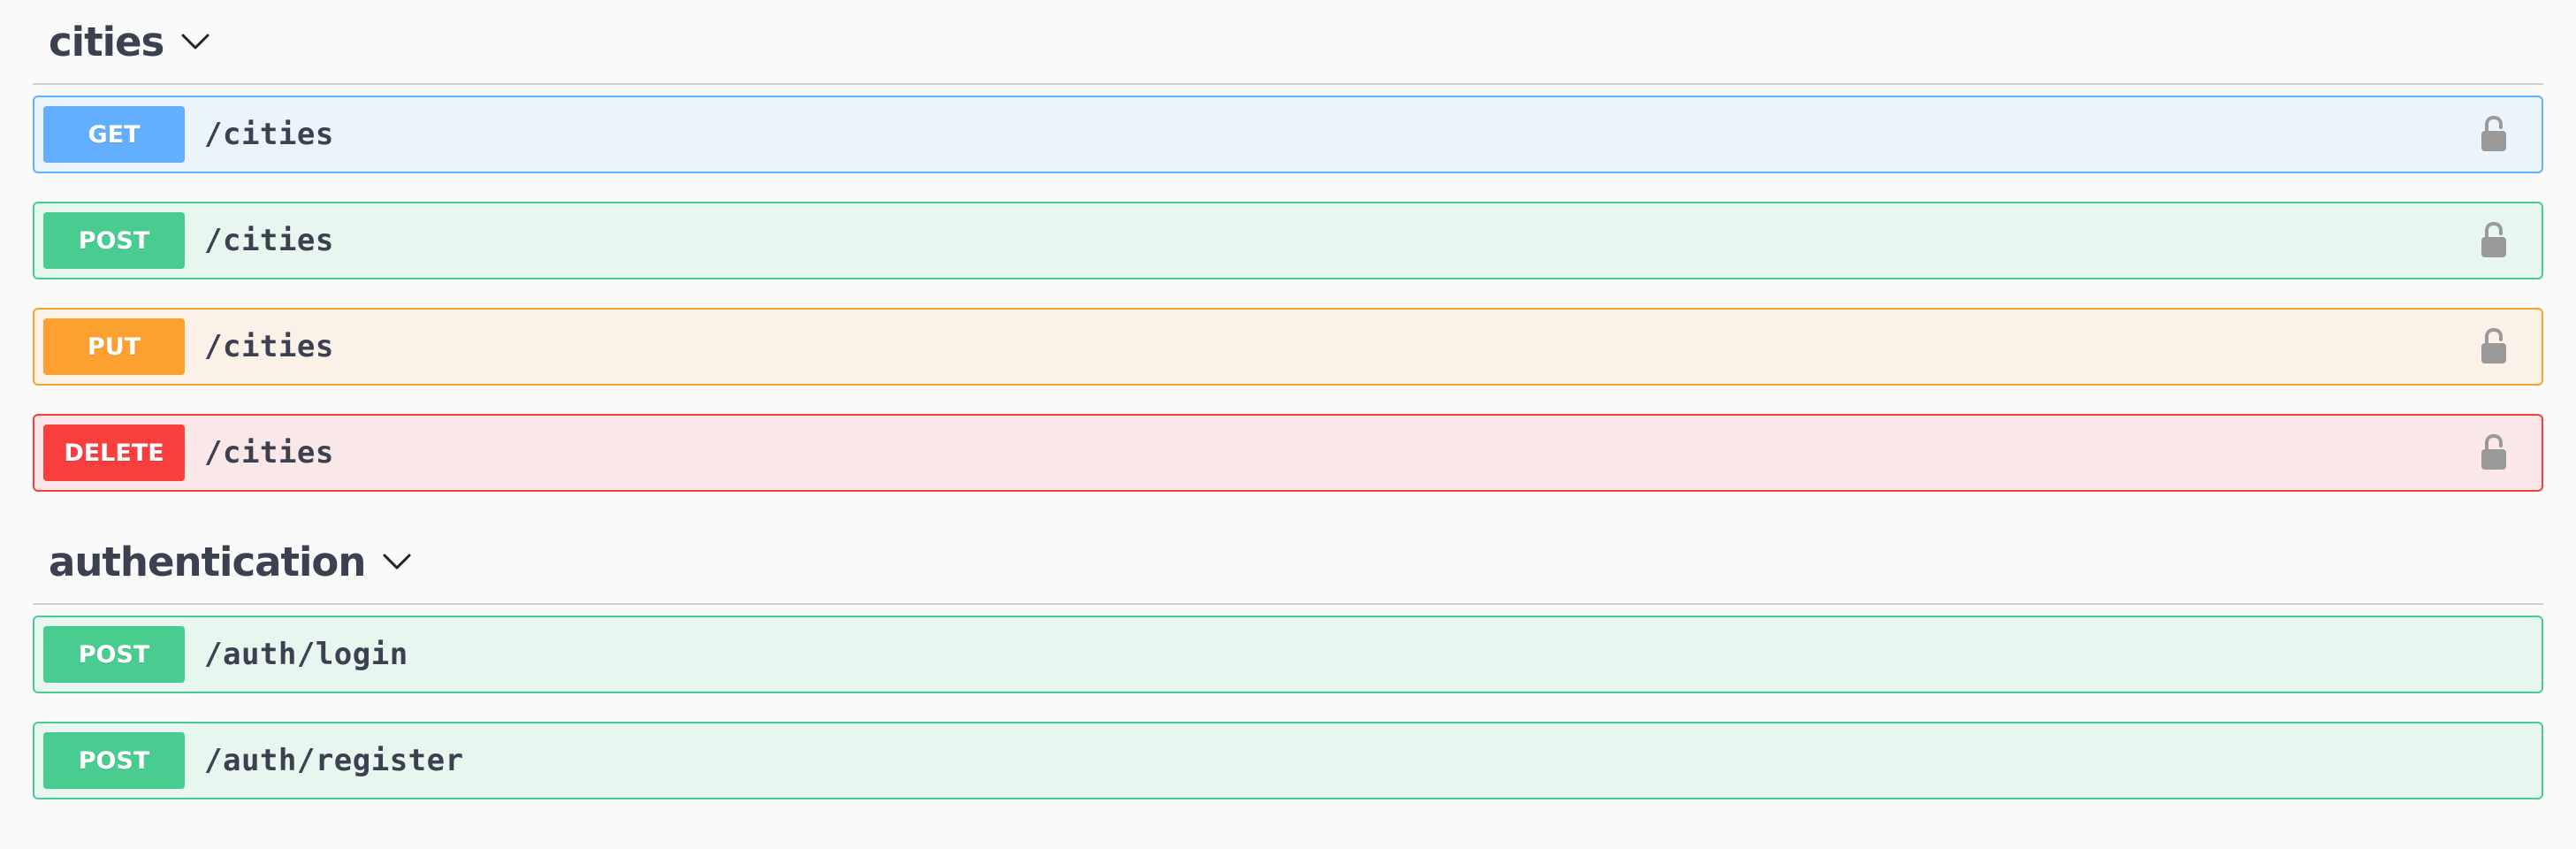  Describe the element at coordinates (114, 452) in the screenshot. I see `method-badge-delete: DELETE` at that location.